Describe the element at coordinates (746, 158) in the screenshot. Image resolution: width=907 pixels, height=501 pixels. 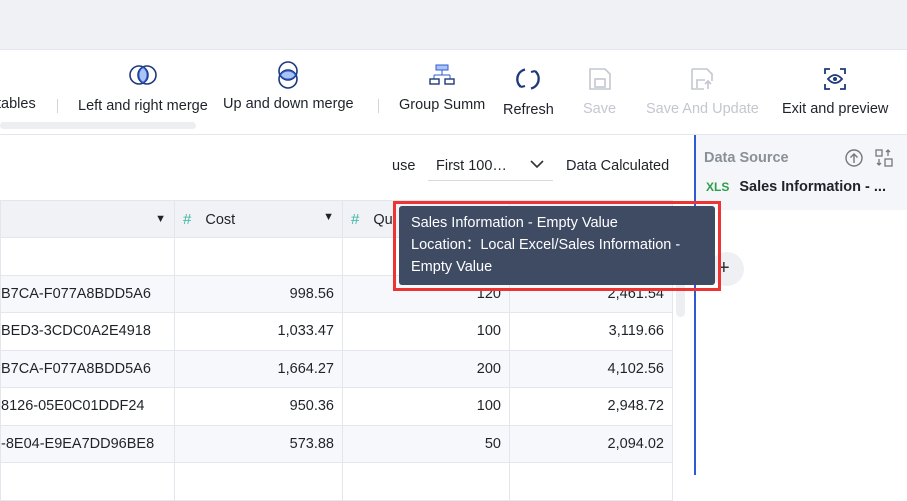
I see `data-source-title: Data Source` at that location.